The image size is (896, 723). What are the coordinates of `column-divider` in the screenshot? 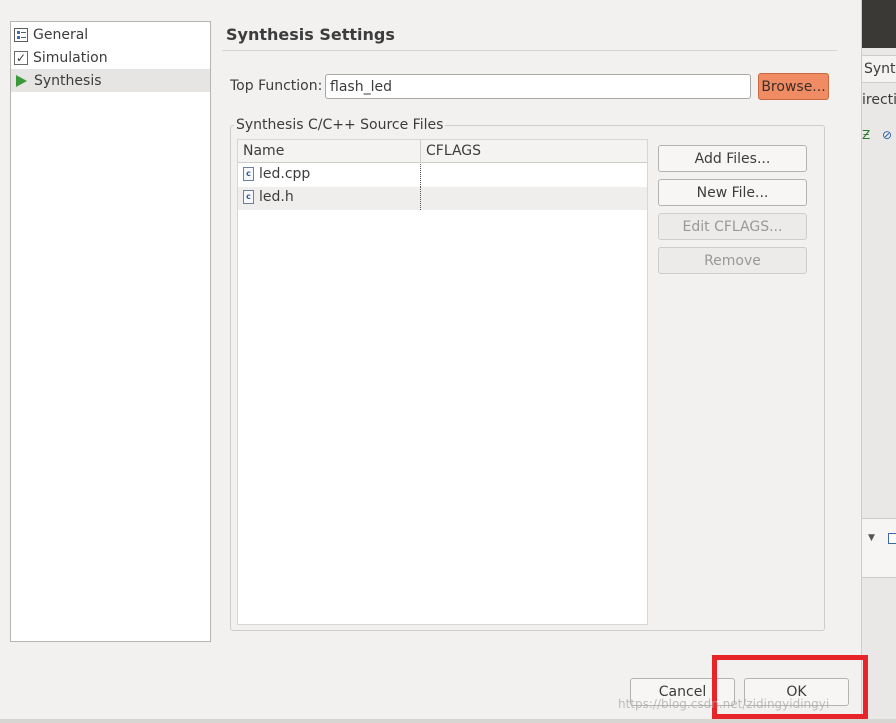 It's located at (420, 151).